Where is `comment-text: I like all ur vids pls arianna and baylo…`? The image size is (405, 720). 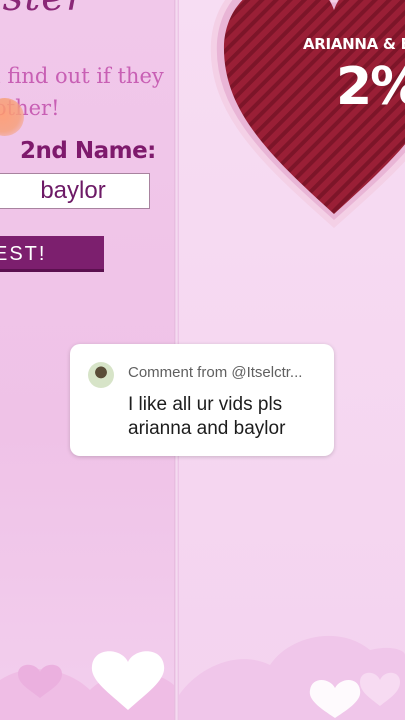
comment-text: I like all ur vids pls arianna and baylo… is located at coordinates (207, 416).